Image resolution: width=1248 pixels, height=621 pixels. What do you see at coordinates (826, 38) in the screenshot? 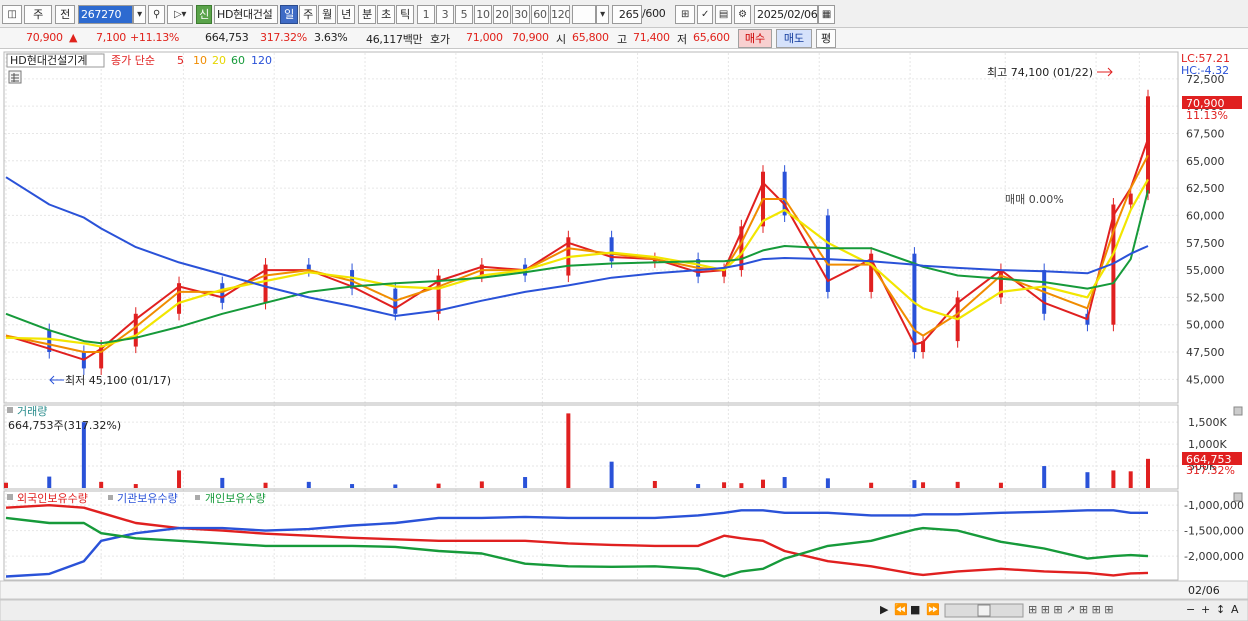
I see `eval-button: 평` at bounding box center [826, 38].